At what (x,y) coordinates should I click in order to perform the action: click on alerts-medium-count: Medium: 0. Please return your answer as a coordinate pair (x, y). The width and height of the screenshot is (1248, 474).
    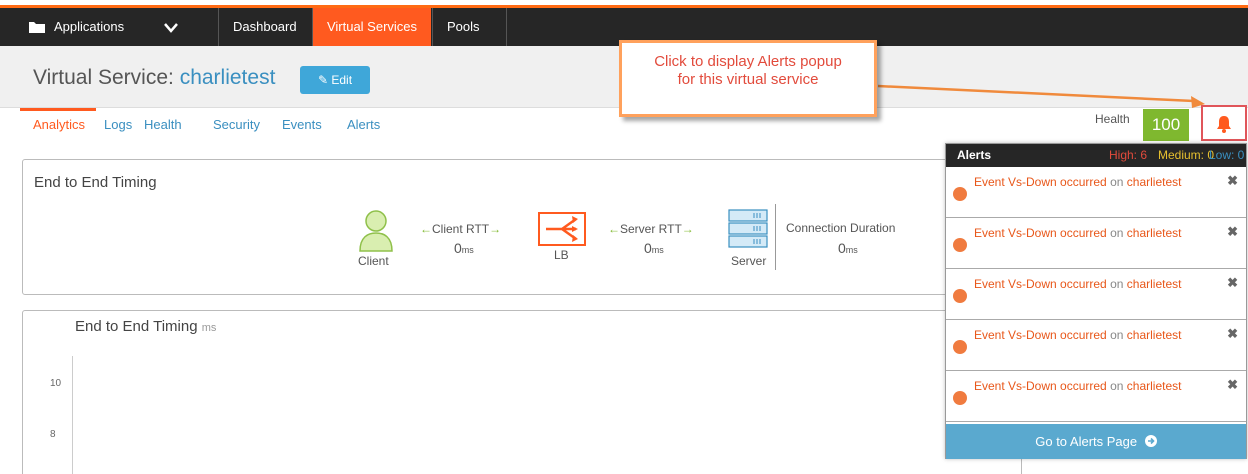
    Looking at the image, I should click on (1186, 155).